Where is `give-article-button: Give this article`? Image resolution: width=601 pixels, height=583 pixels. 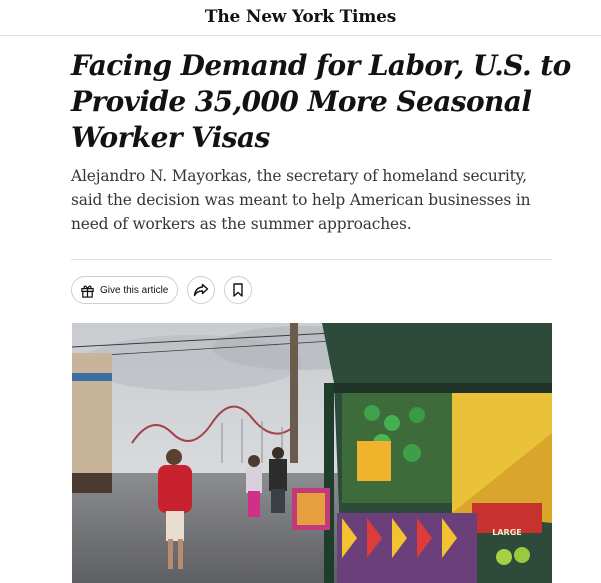
give-article-button: Give this article is located at coordinates (125, 290).